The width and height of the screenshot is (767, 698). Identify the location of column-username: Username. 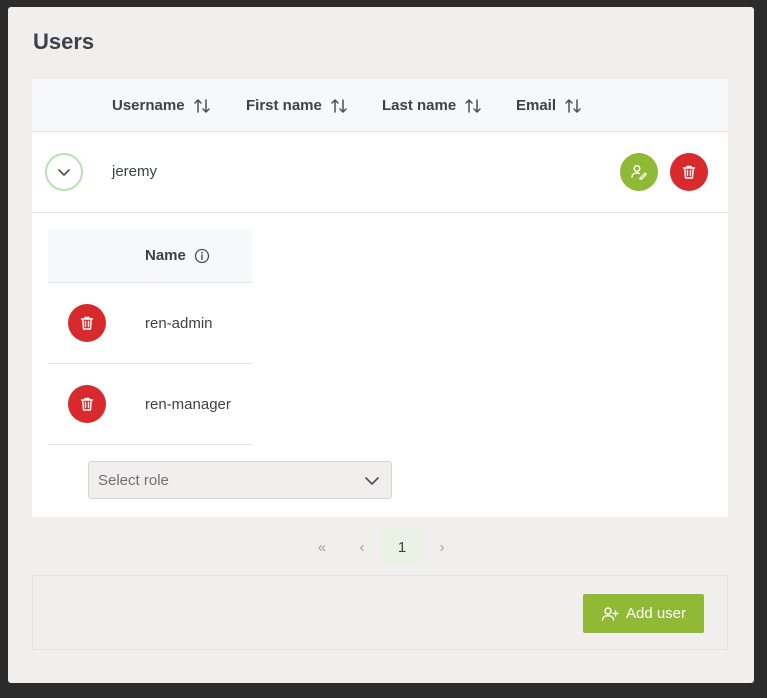
(161, 105).